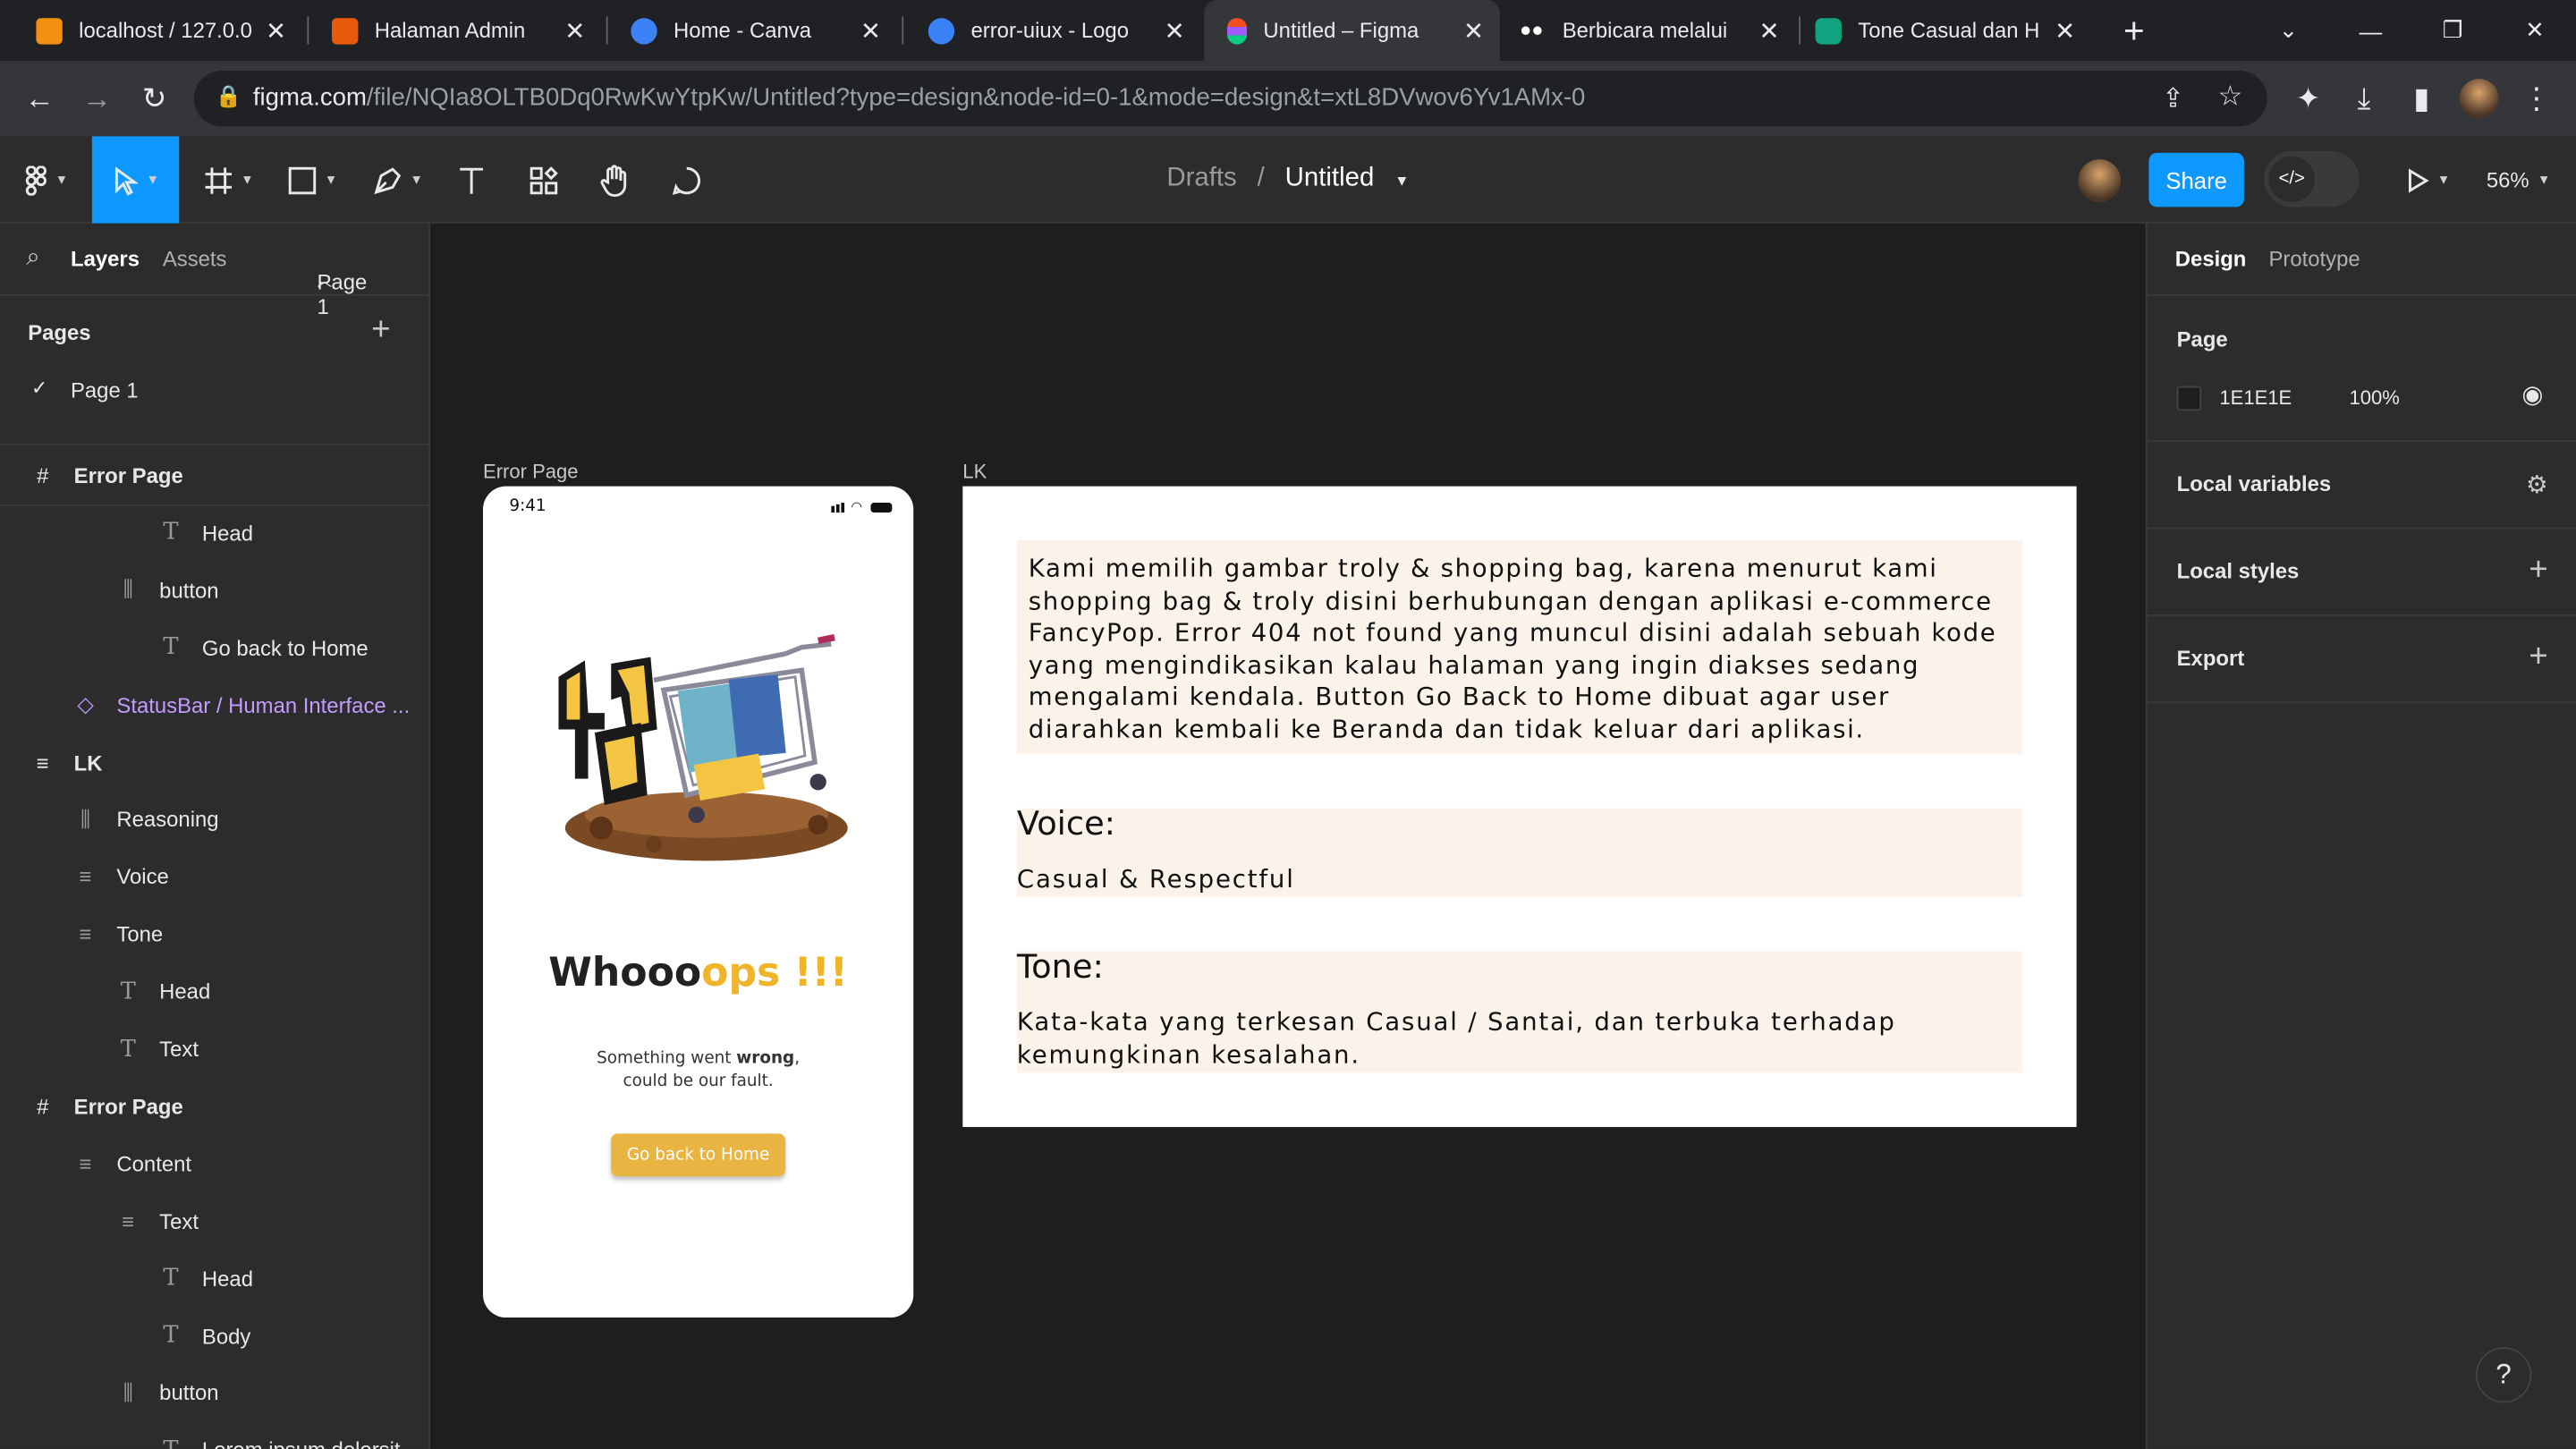 The image size is (2576, 1449). What do you see at coordinates (2311, 179) in the screenshot?
I see `dev-mode-toggle: </>` at bounding box center [2311, 179].